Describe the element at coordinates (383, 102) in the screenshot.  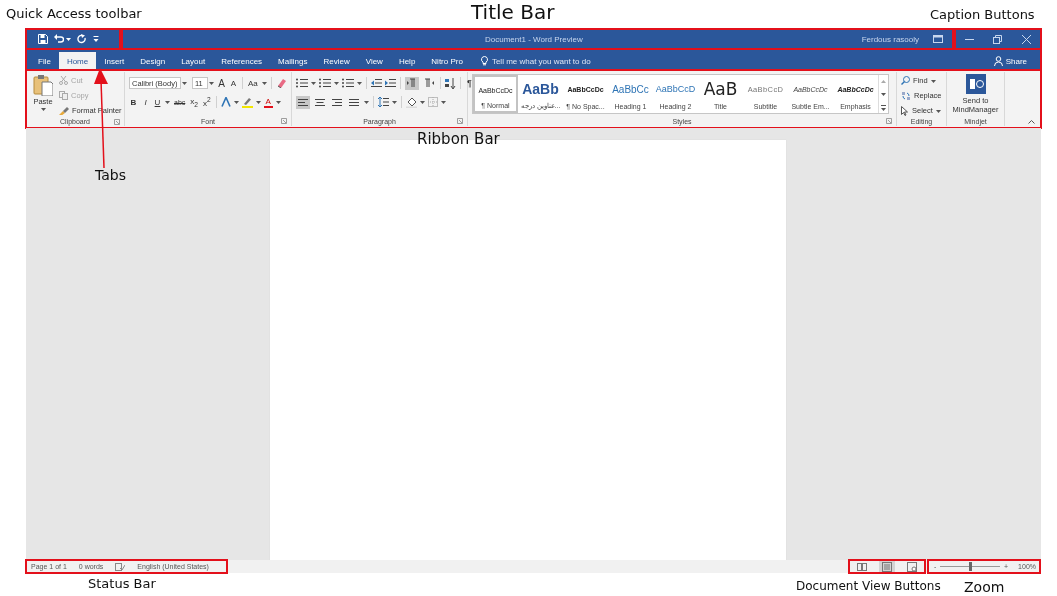
I see `line-spacing-icon` at that location.